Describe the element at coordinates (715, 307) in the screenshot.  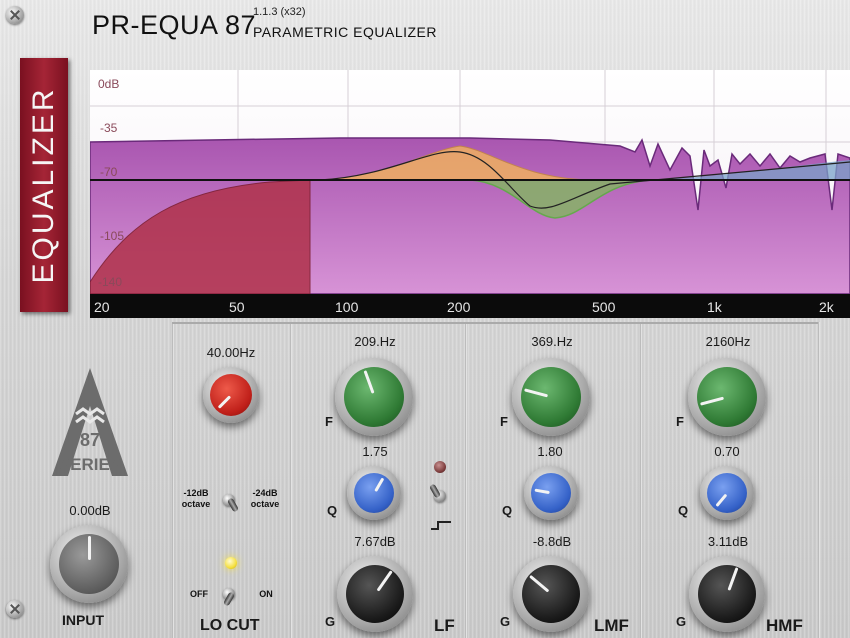
I see `freq-label: 1k` at that location.